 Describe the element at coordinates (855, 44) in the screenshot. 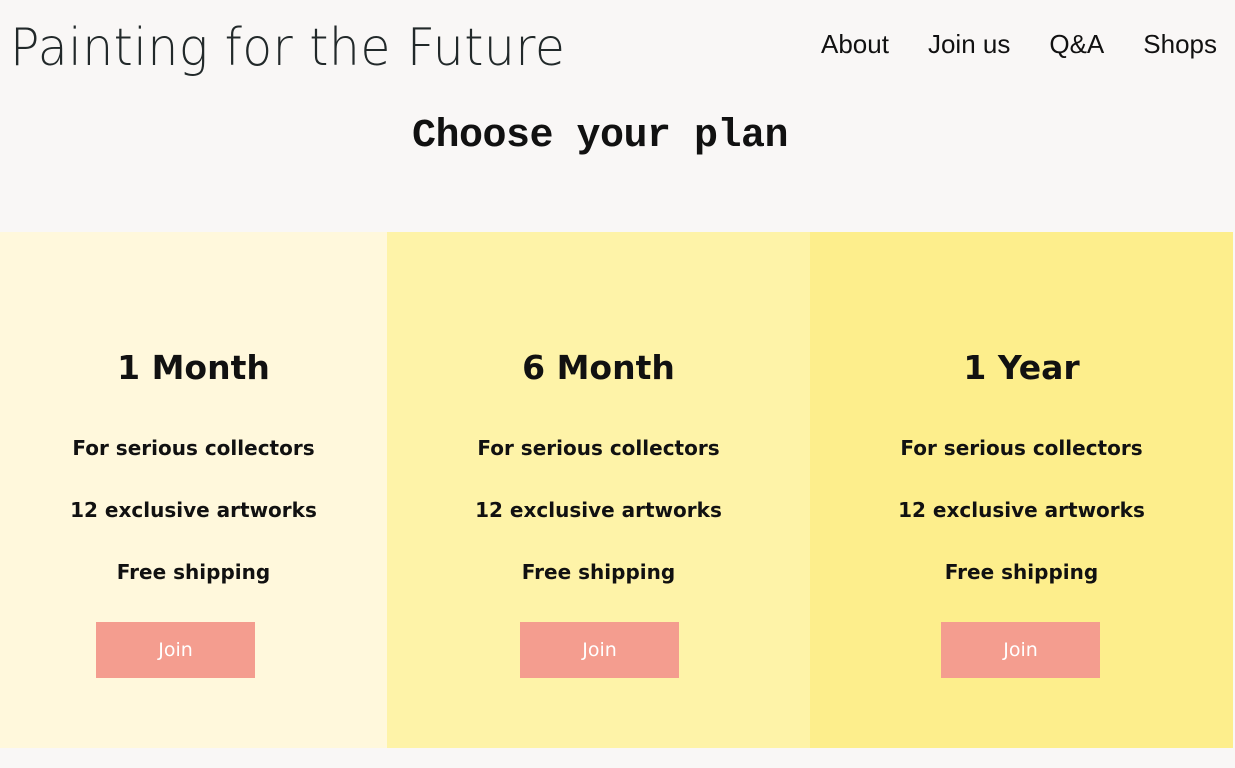

I see `nav-link-about: About` at that location.